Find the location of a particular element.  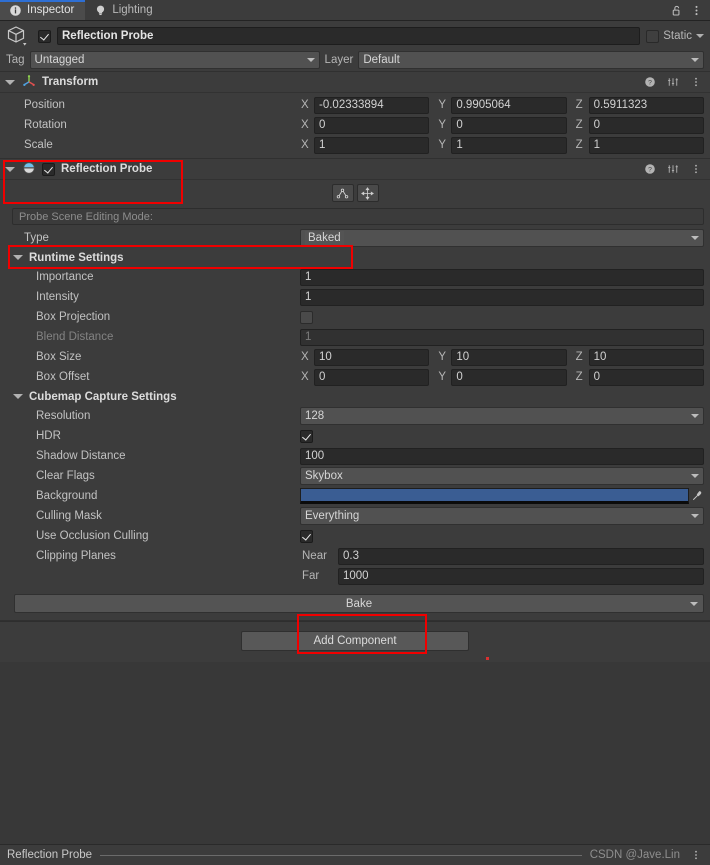

probe-scene-editing-mode-label: Probe Scene Editing Mode: is located at coordinates (86, 216).